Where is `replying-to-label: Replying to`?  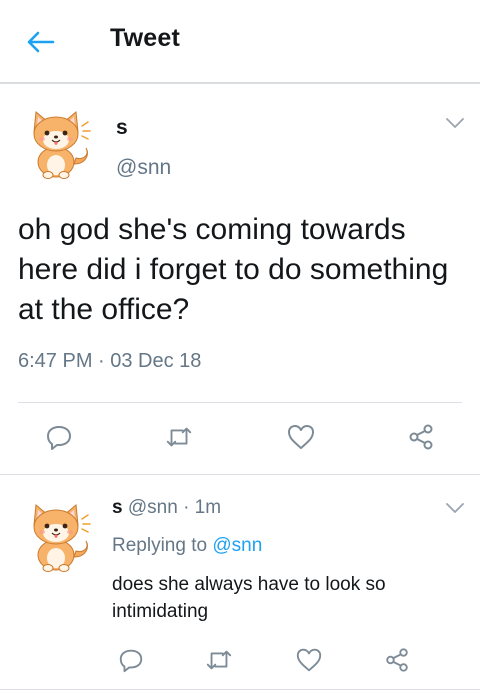
replying-to-label: Replying to is located at coordinates (160, 545).